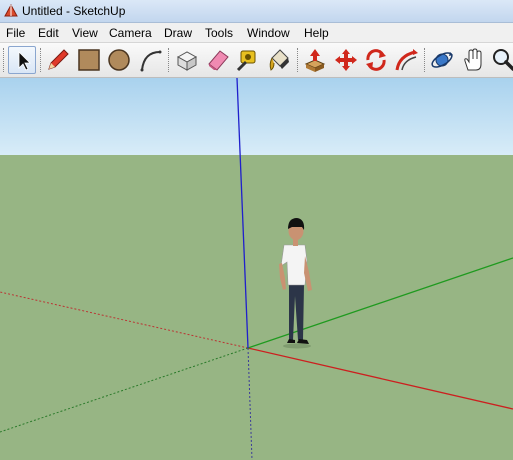  What do you see at coordinates (219, 33) in the screenshot?
I see `menu-tools: Tools` at bounding box center [219, 33].